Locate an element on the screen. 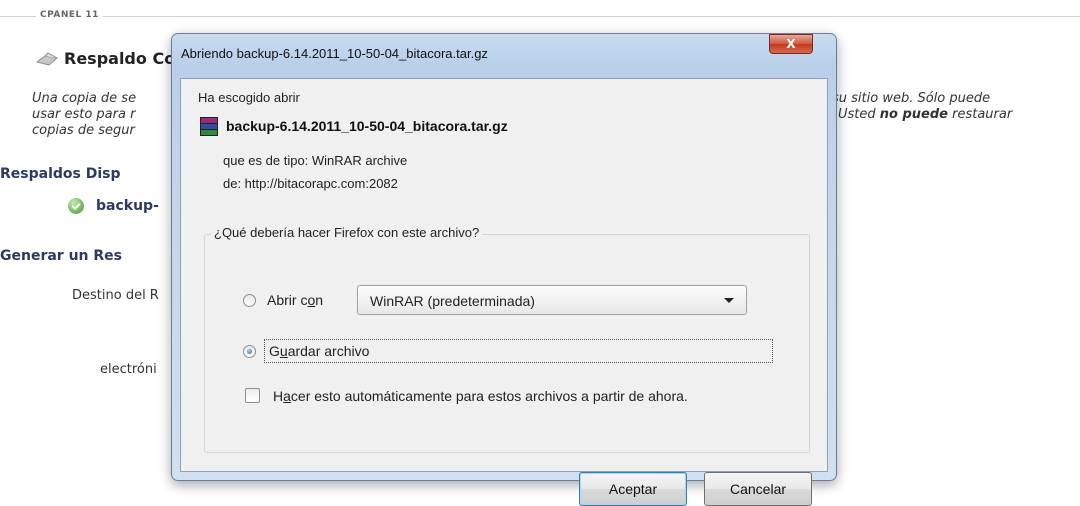  page-header: Respaldo Co is located at coordinates (105, 58).